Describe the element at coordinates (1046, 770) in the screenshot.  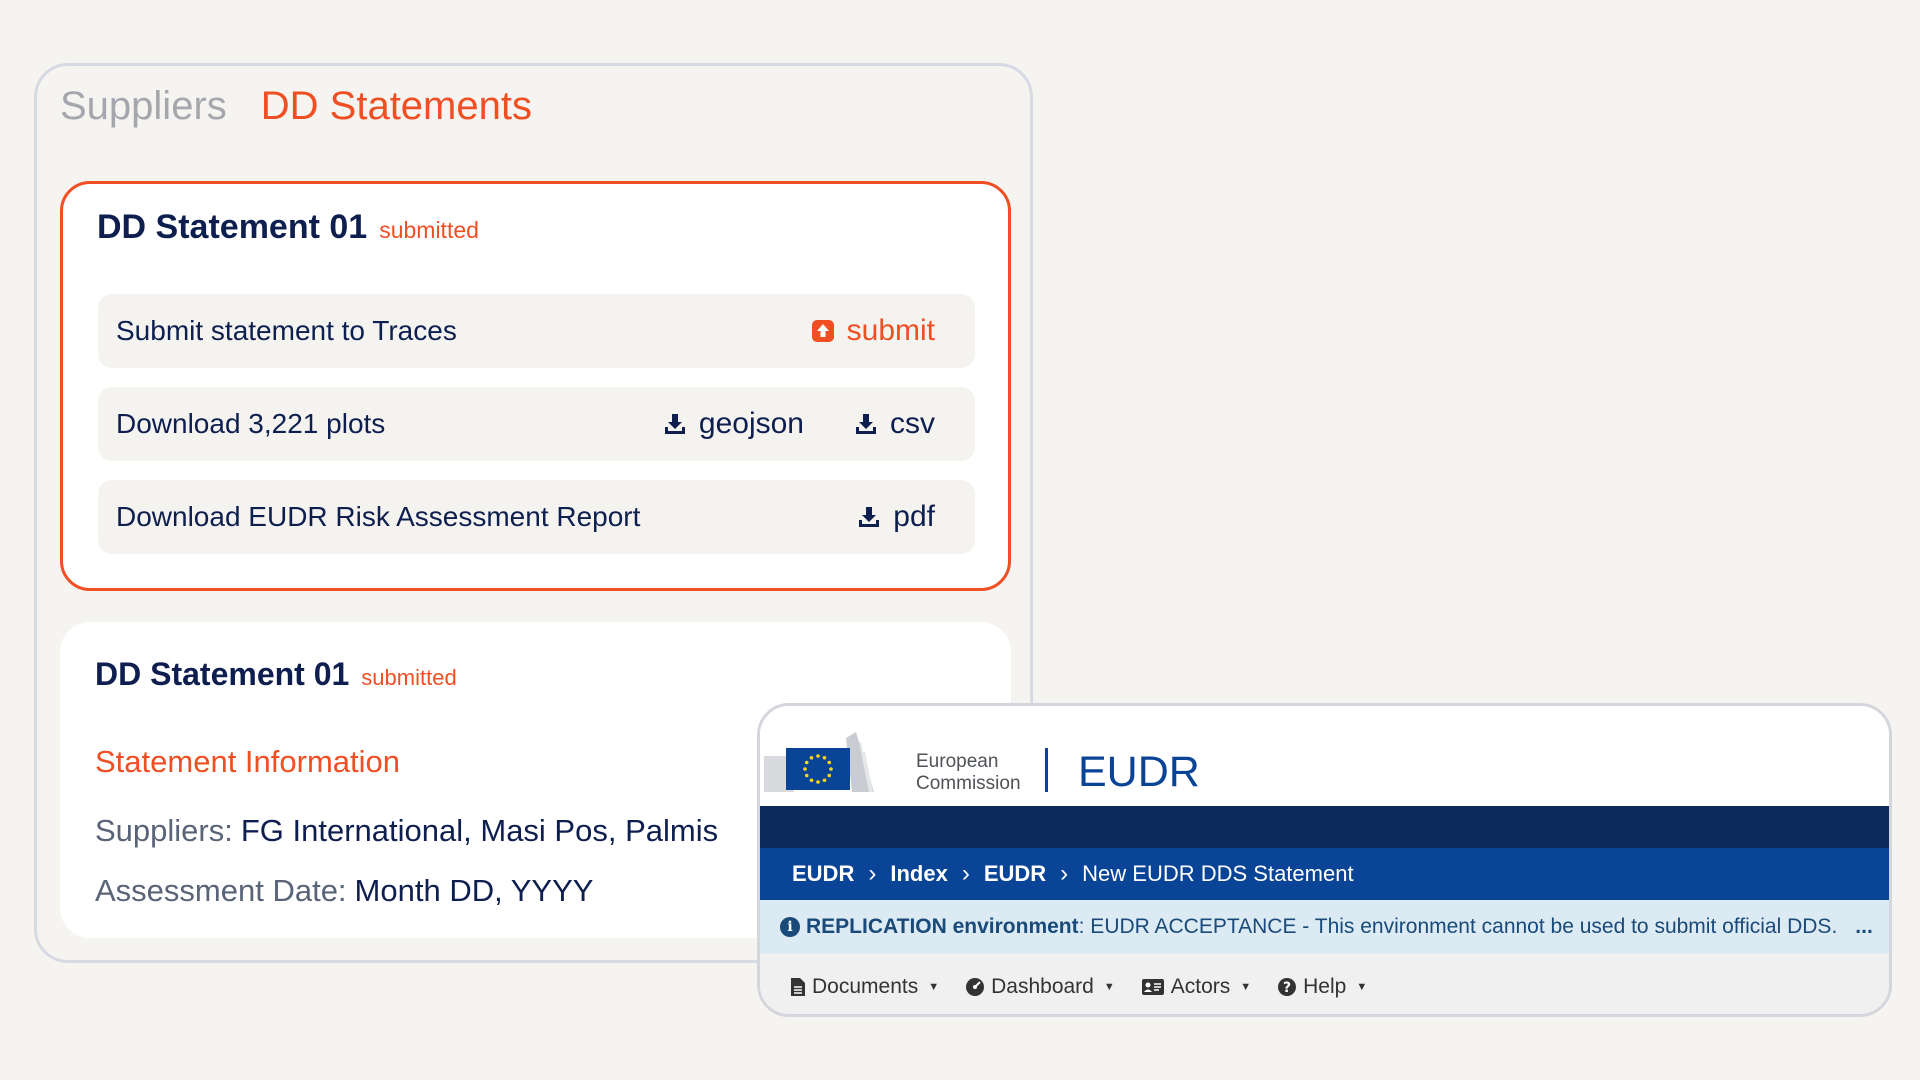
I see `logo-divider` at that location.